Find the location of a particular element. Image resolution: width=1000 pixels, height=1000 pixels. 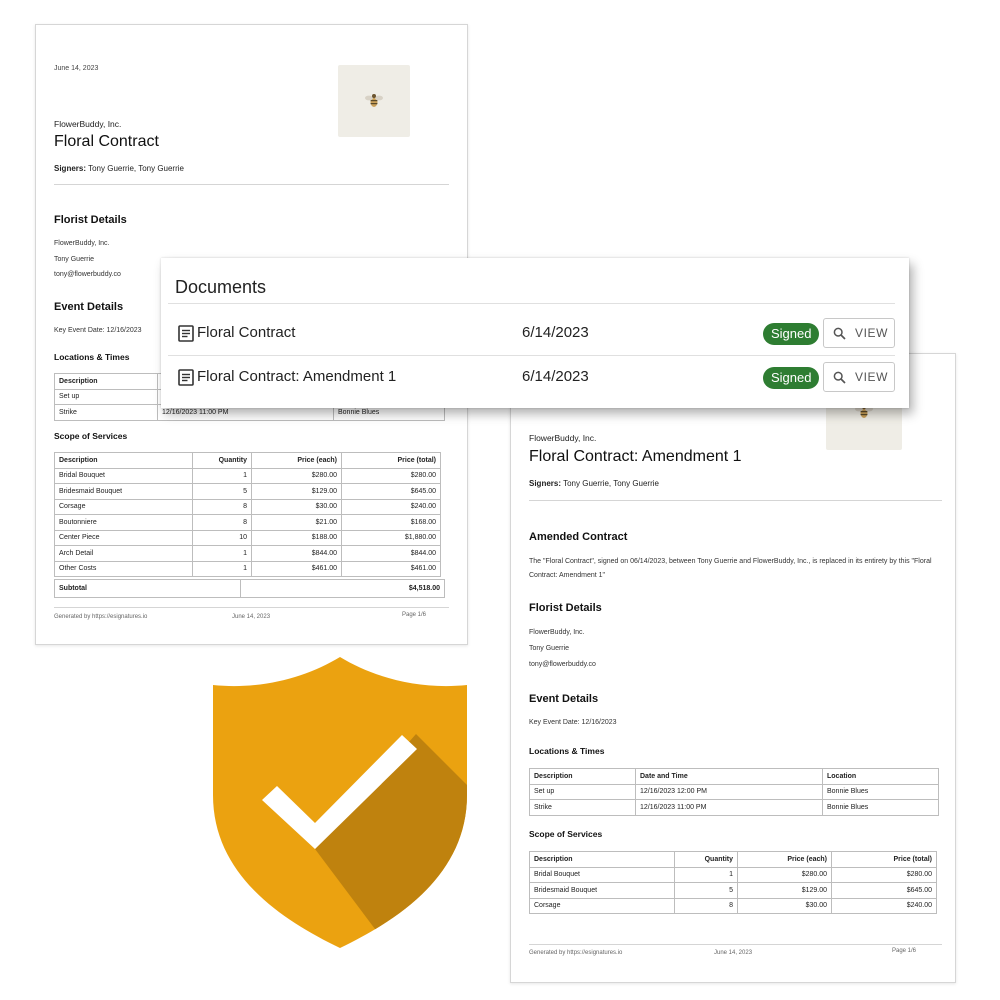

footer-page-number: Page 1/6 is located at coordinates (904, 951).